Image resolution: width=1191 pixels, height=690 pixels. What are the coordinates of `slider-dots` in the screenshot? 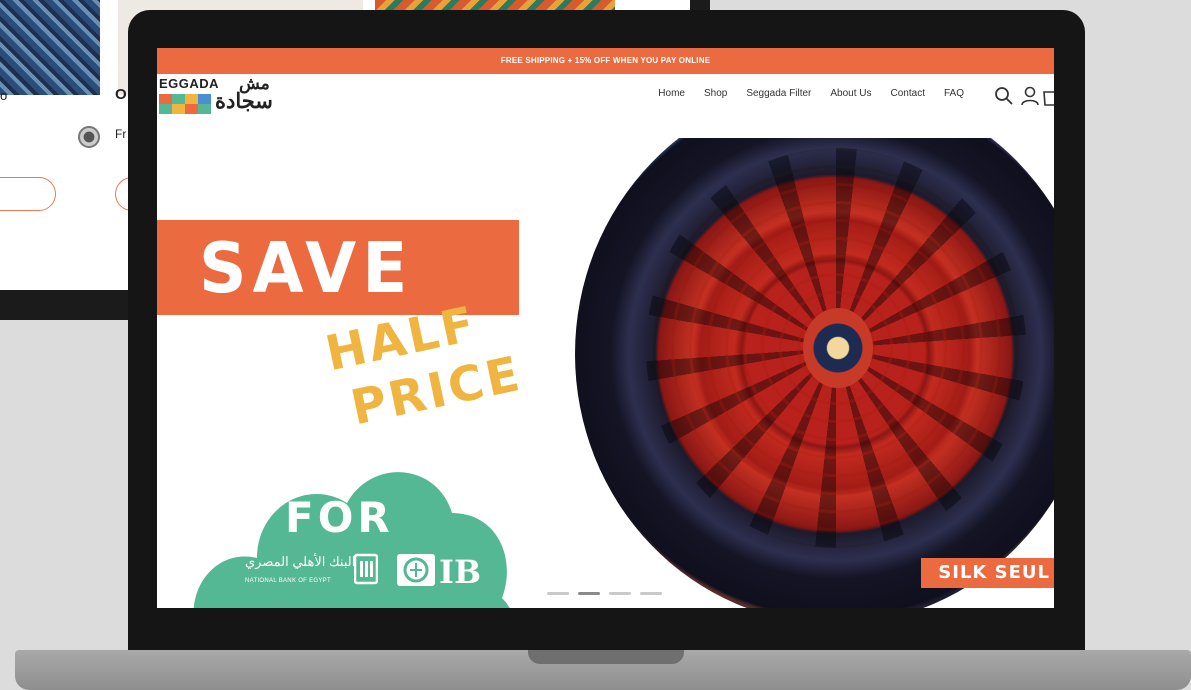 It's located at (604, 593).